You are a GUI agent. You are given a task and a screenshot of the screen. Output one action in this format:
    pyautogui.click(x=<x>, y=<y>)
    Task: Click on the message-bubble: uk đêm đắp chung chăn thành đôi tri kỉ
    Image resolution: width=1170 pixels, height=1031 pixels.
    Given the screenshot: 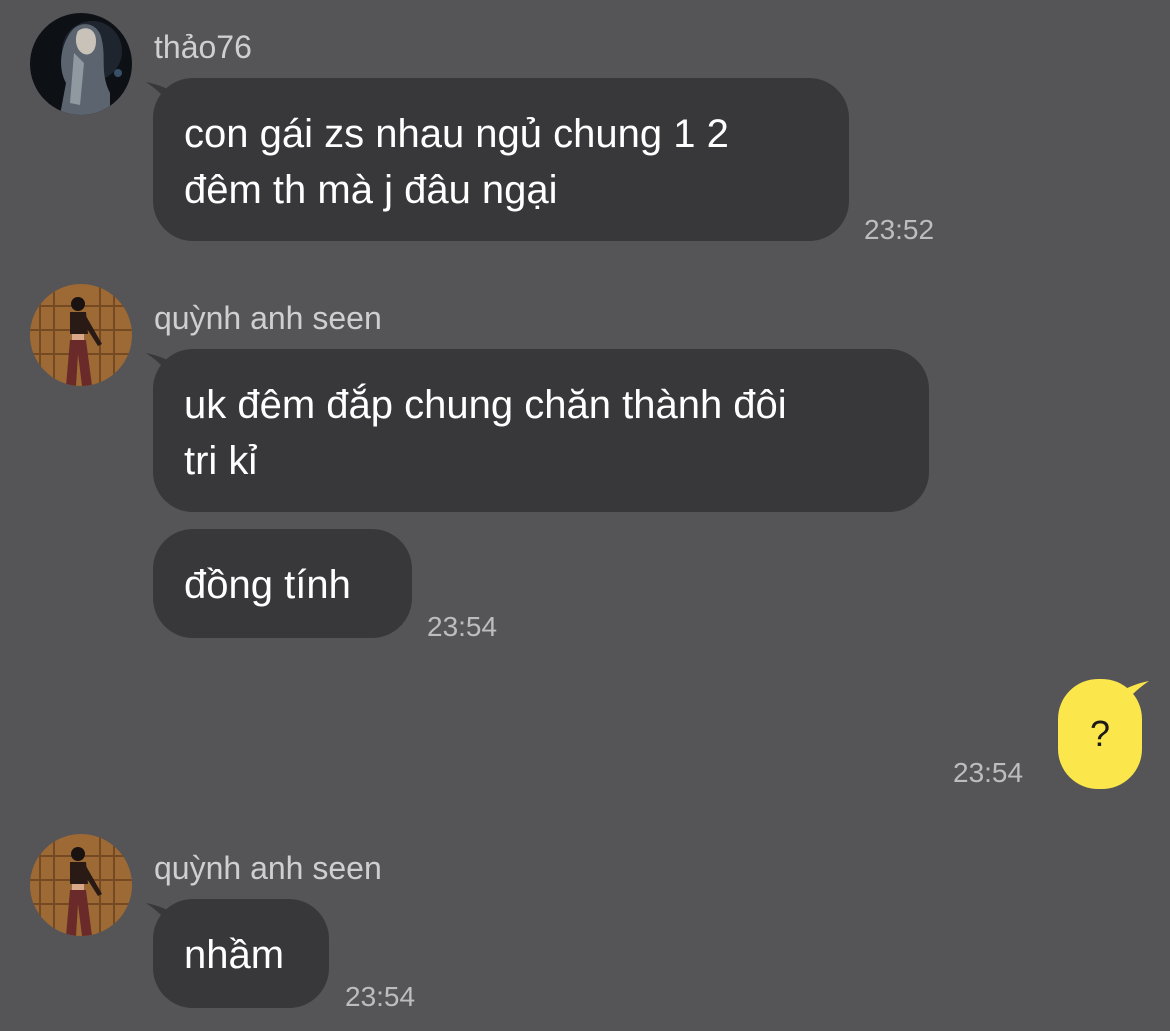 What is the action you would take?
    pyautogui.click(x=541, y=430)
    